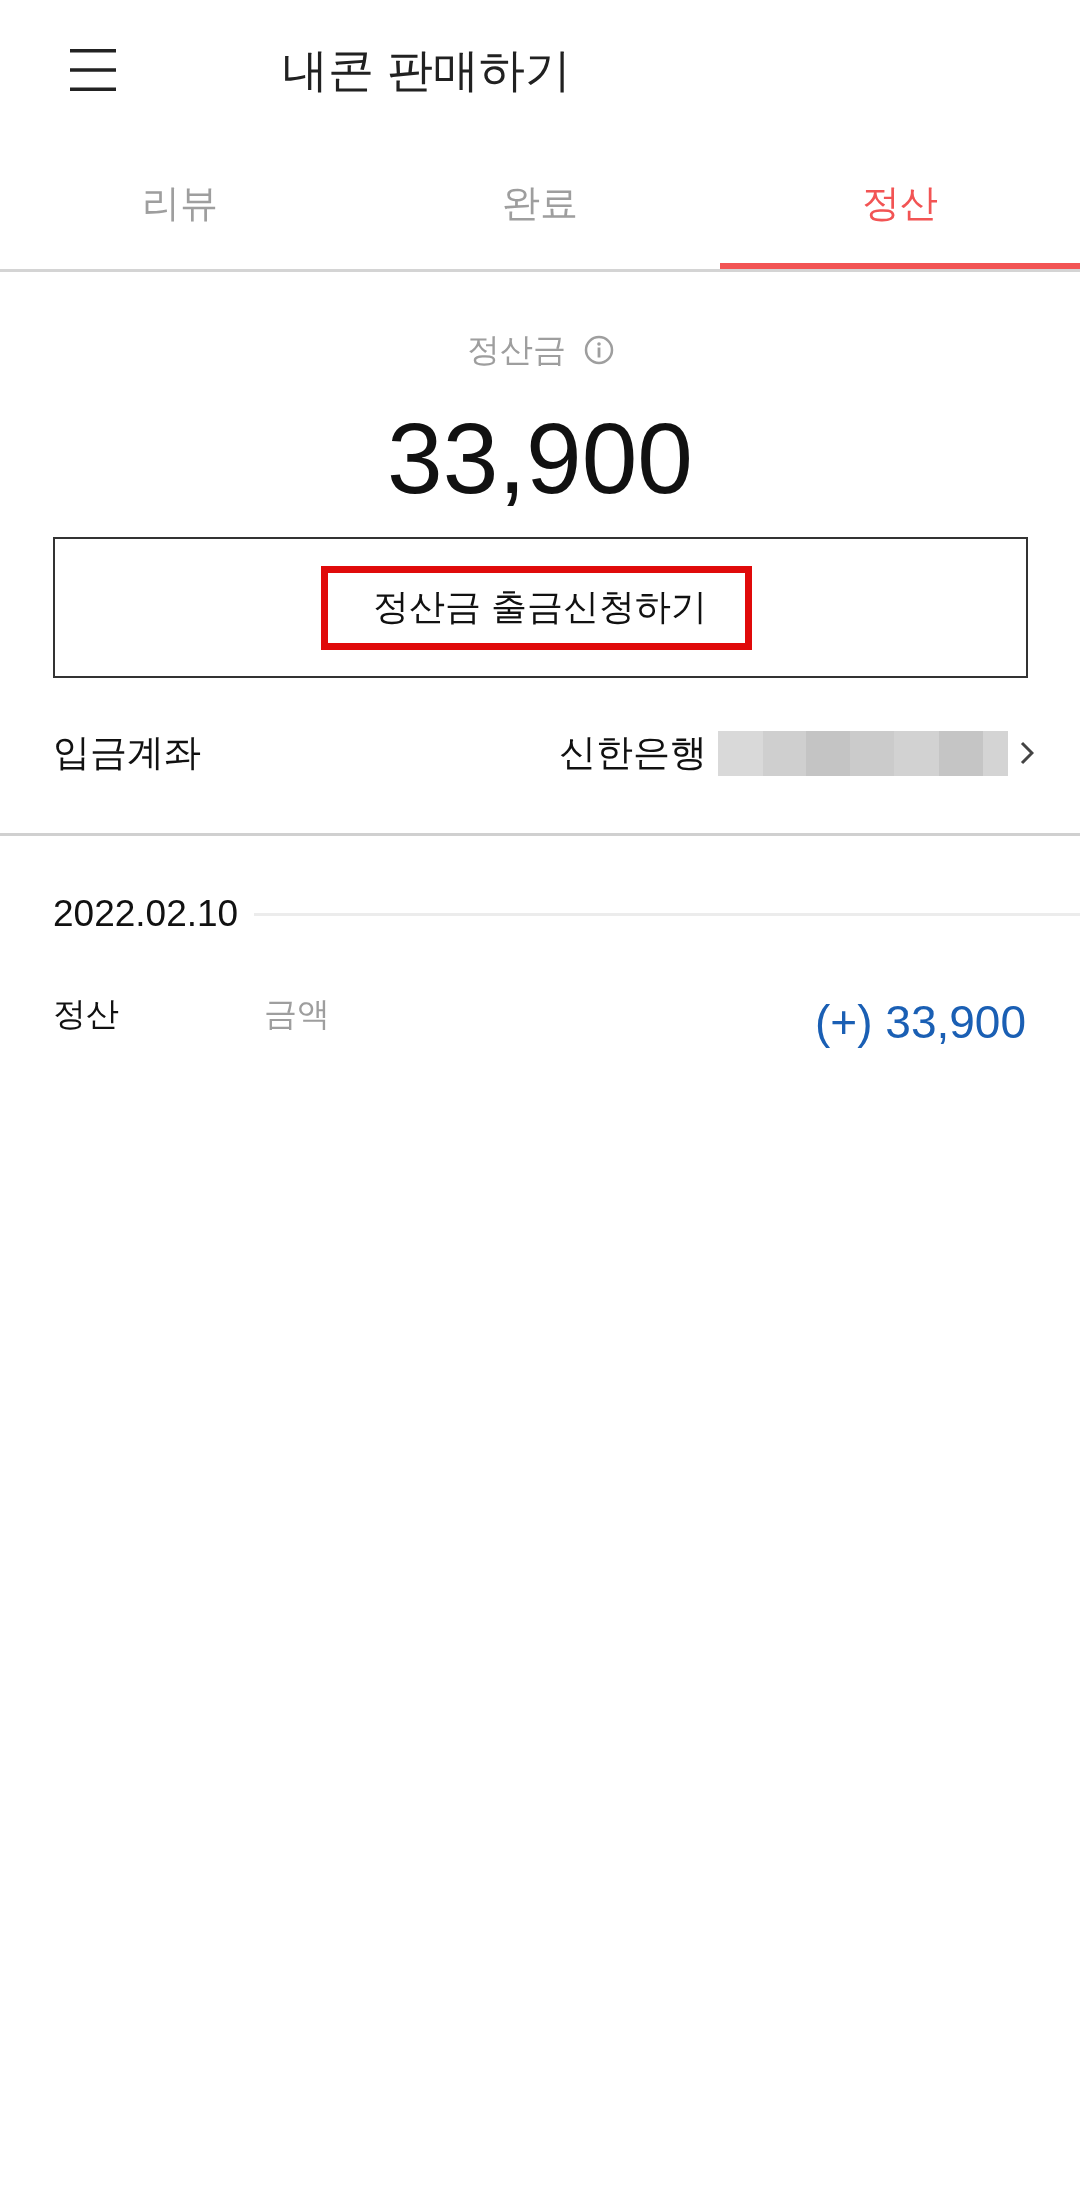 The height and width of the screenshot is (2188, 1080). I want to click on page-title: 내콘 판매하기, so click(426, 70).